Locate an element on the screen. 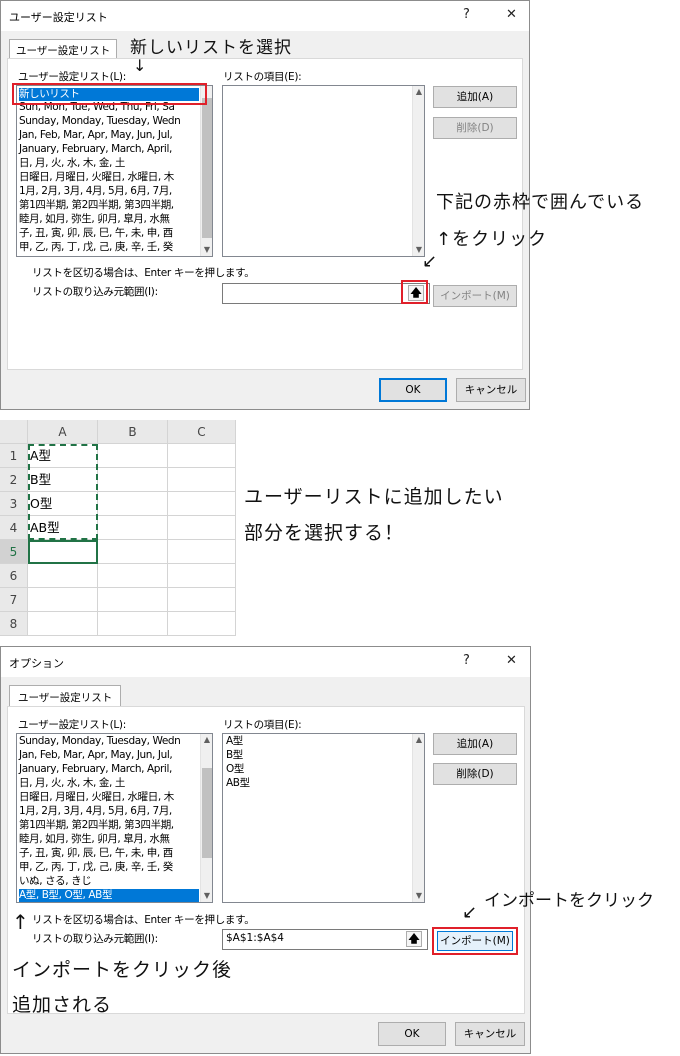 This screenshot has width=680, height=1056. entry-item: AB型 is located at coordinates (238, 783).